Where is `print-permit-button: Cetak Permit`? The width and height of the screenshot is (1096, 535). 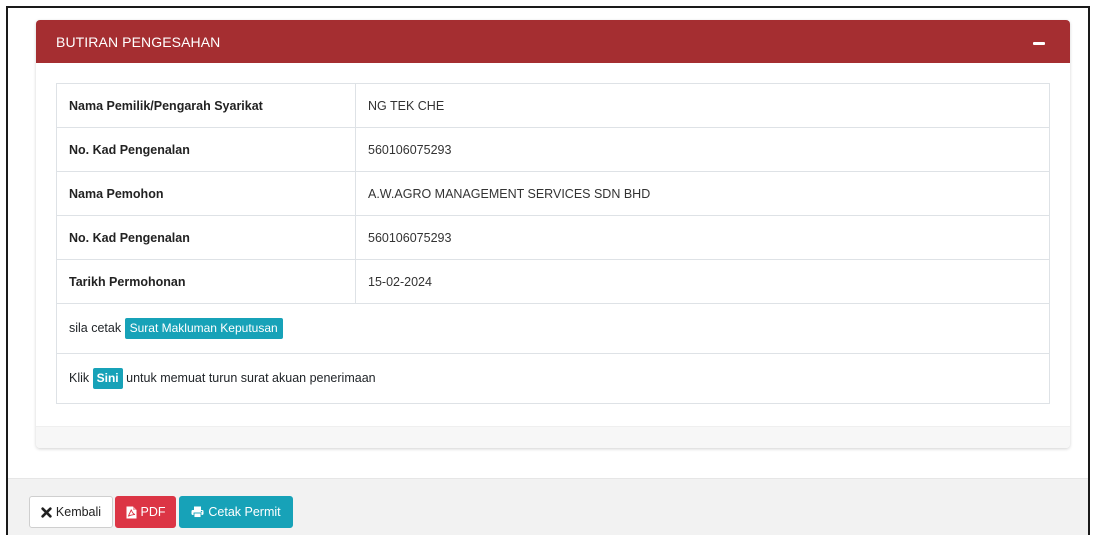 print-permit-button: Cetak Permit is located at coordinates (236, 512).